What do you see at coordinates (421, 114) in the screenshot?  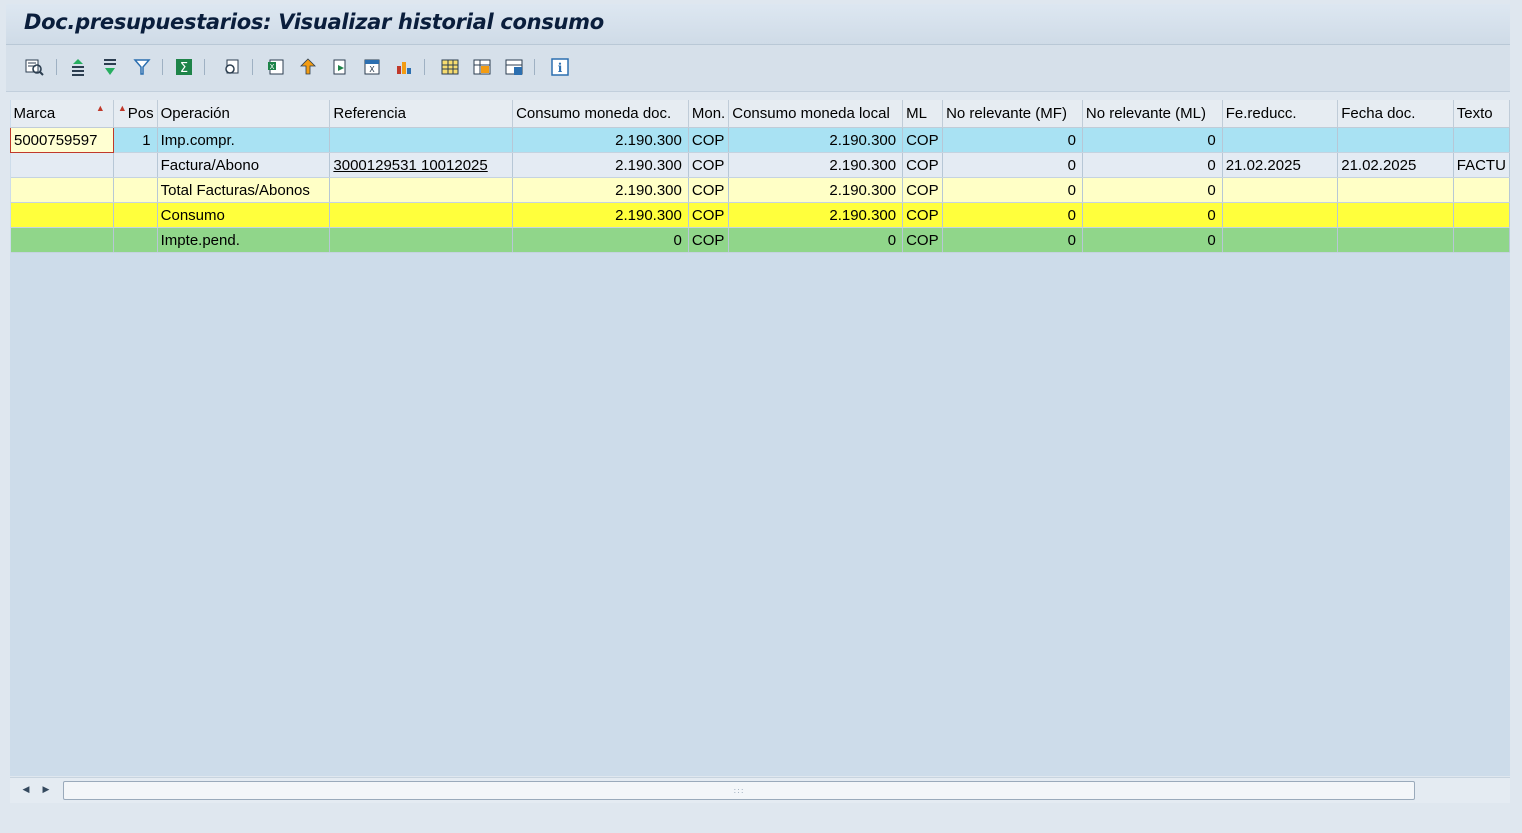 I see `col-header-referencia: Referencia` at bounding box center [421, 114].